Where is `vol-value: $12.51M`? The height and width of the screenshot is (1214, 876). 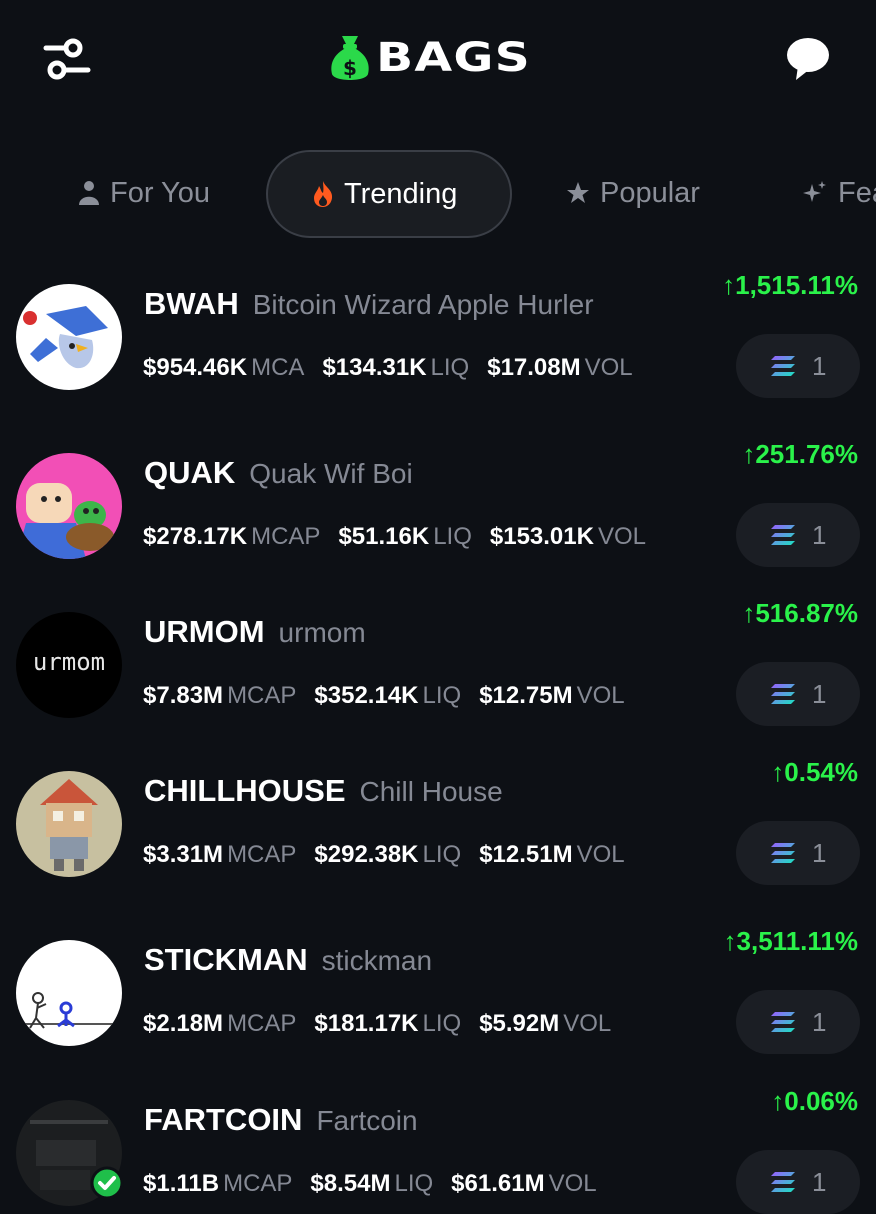
vol-value: $12.51M is located at coordinates (526, 854).